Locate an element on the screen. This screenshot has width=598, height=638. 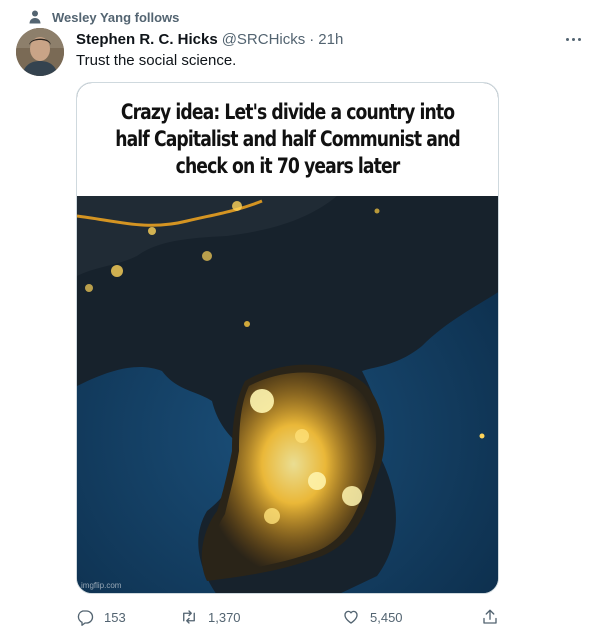
tweet-text: Trust the social science. is located at coordinates (156, 60).